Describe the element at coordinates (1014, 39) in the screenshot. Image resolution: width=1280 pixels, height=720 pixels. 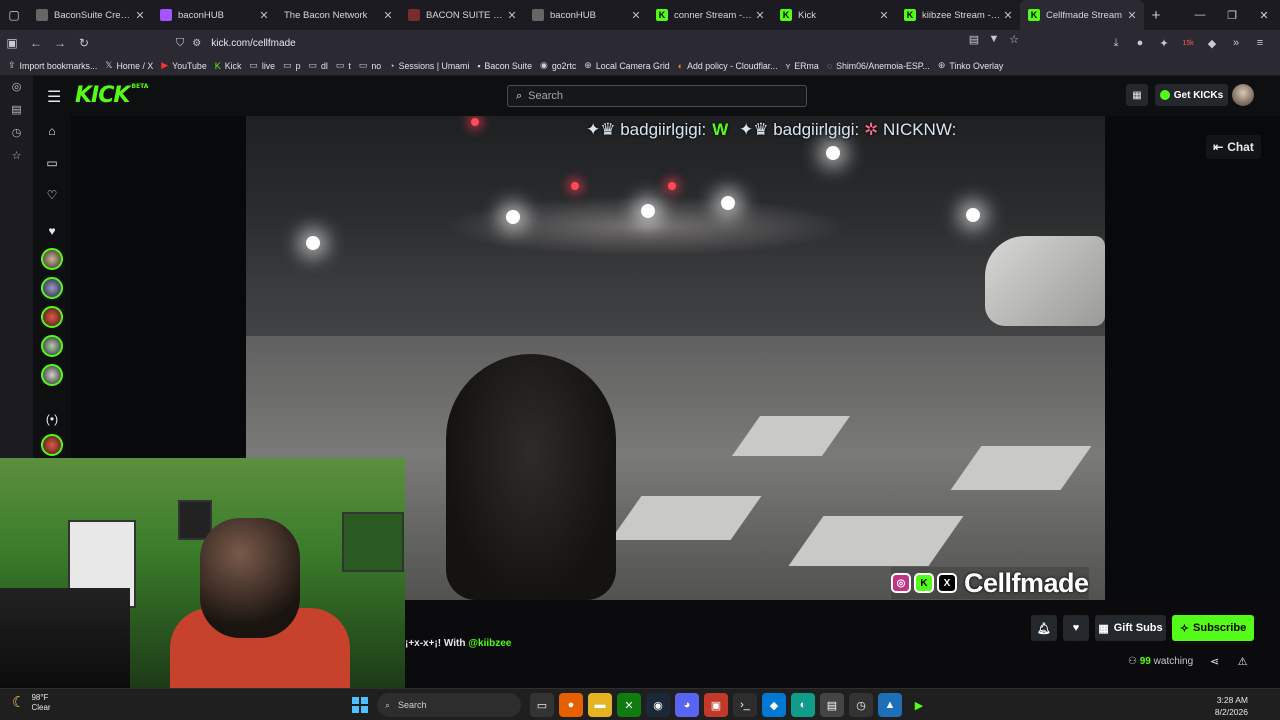
I see `bookmark-star-icon: ☆` at that location.